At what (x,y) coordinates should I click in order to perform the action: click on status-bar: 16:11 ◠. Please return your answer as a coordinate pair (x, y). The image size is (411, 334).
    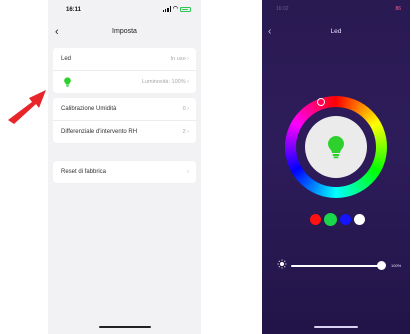
    Looking at the image, I should click on (124, 11).